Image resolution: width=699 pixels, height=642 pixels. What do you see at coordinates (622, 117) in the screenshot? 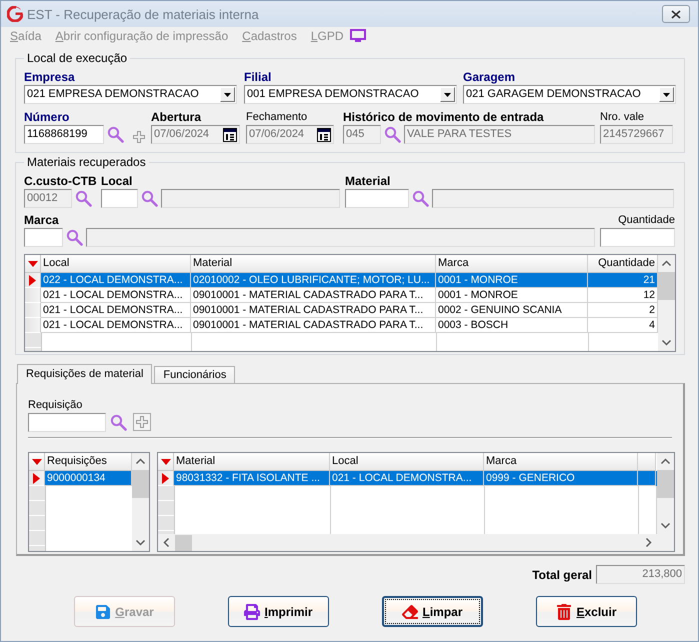
I see `field-label: Nro. vale` at bounding box center [622, 117].